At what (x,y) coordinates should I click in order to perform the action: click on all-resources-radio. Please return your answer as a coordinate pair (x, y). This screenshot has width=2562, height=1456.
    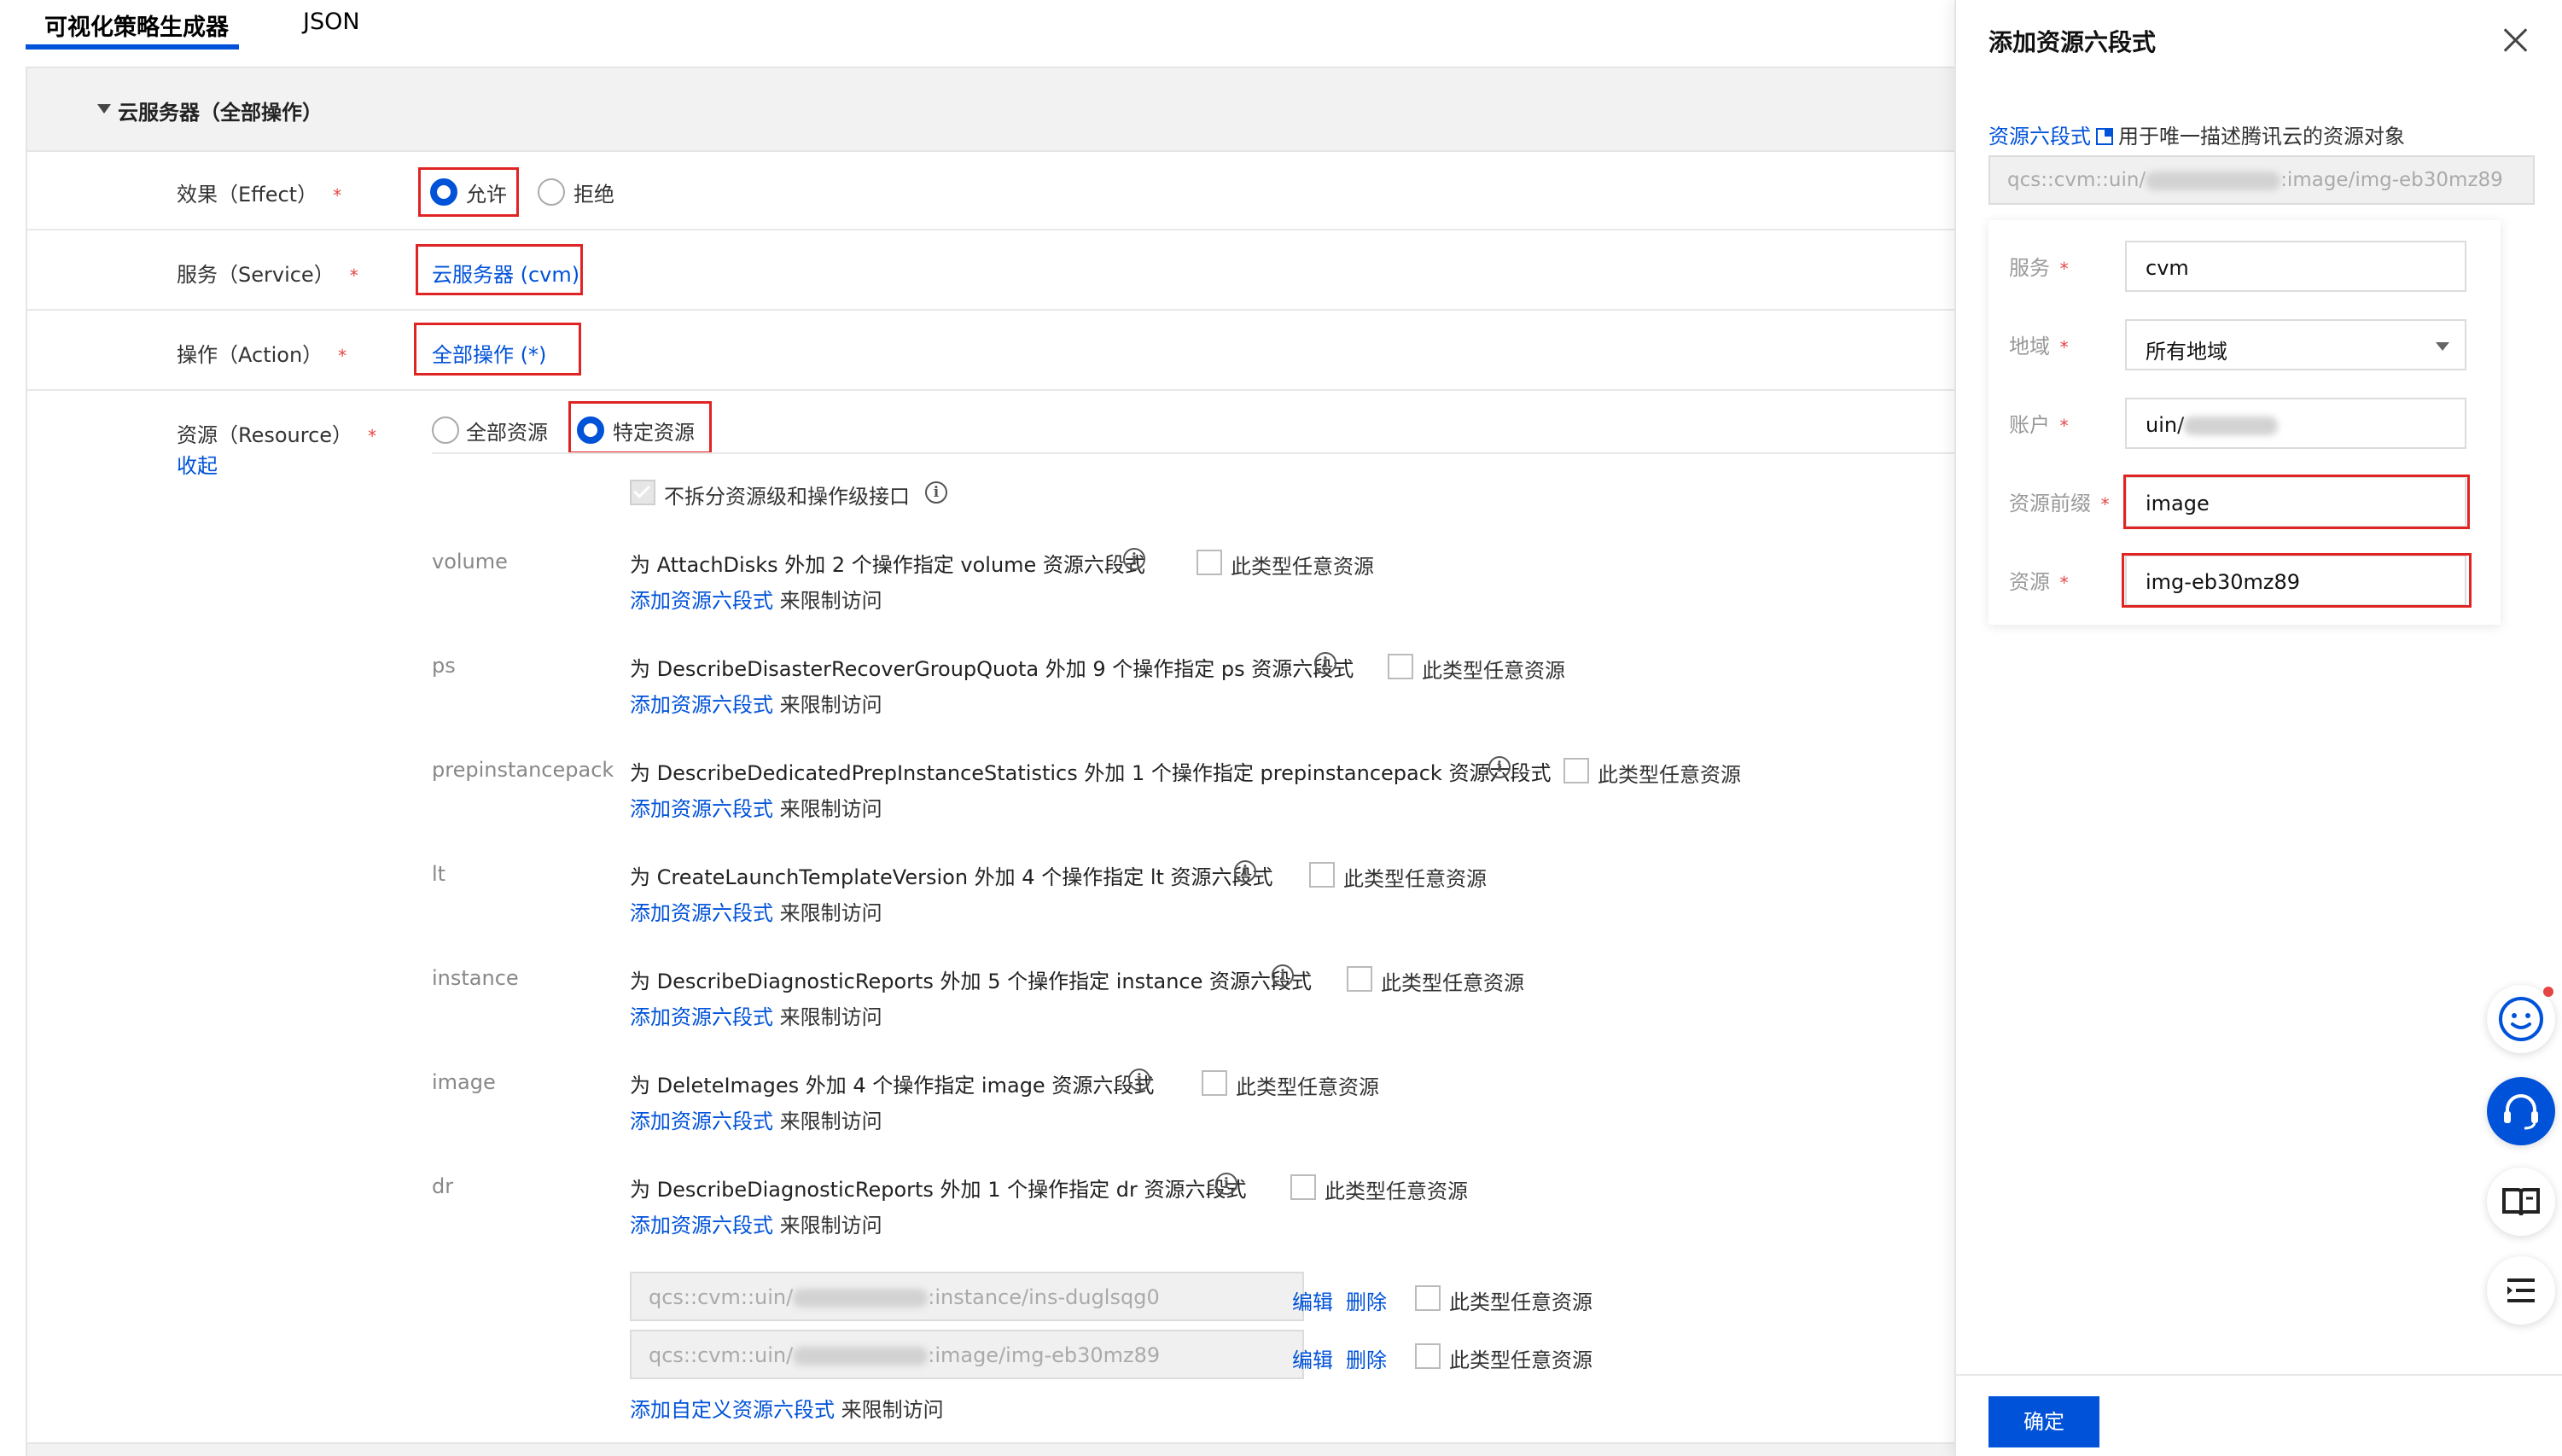
    Looking at the image, I should click on (445, 430).